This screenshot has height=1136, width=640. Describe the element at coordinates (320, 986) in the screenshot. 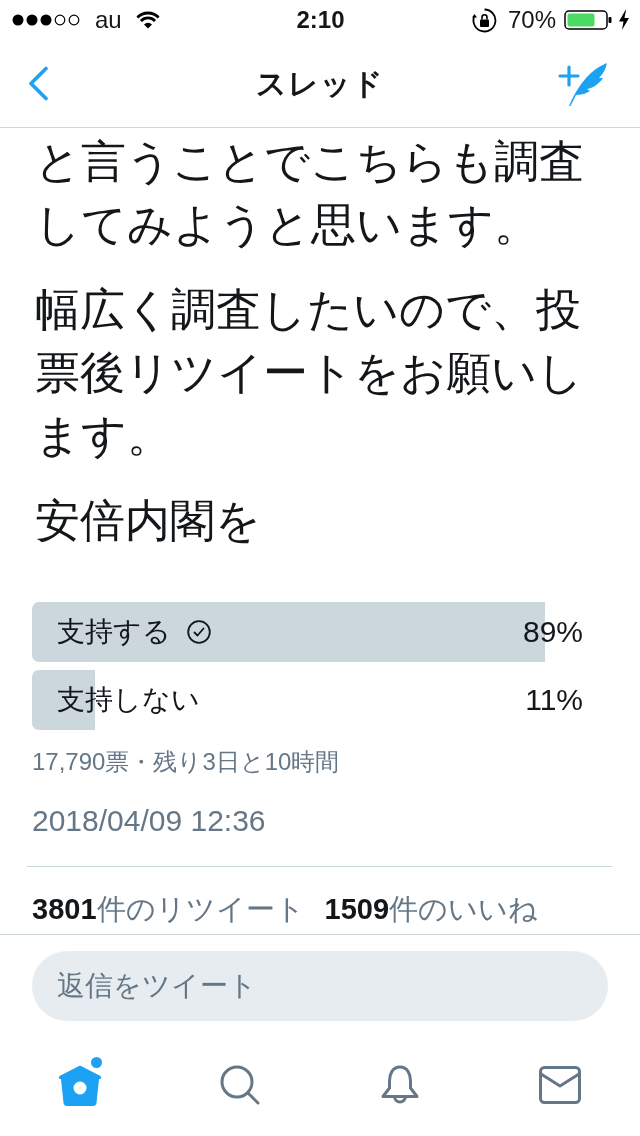

I see `reply-field: 返信をツイート` at that location.